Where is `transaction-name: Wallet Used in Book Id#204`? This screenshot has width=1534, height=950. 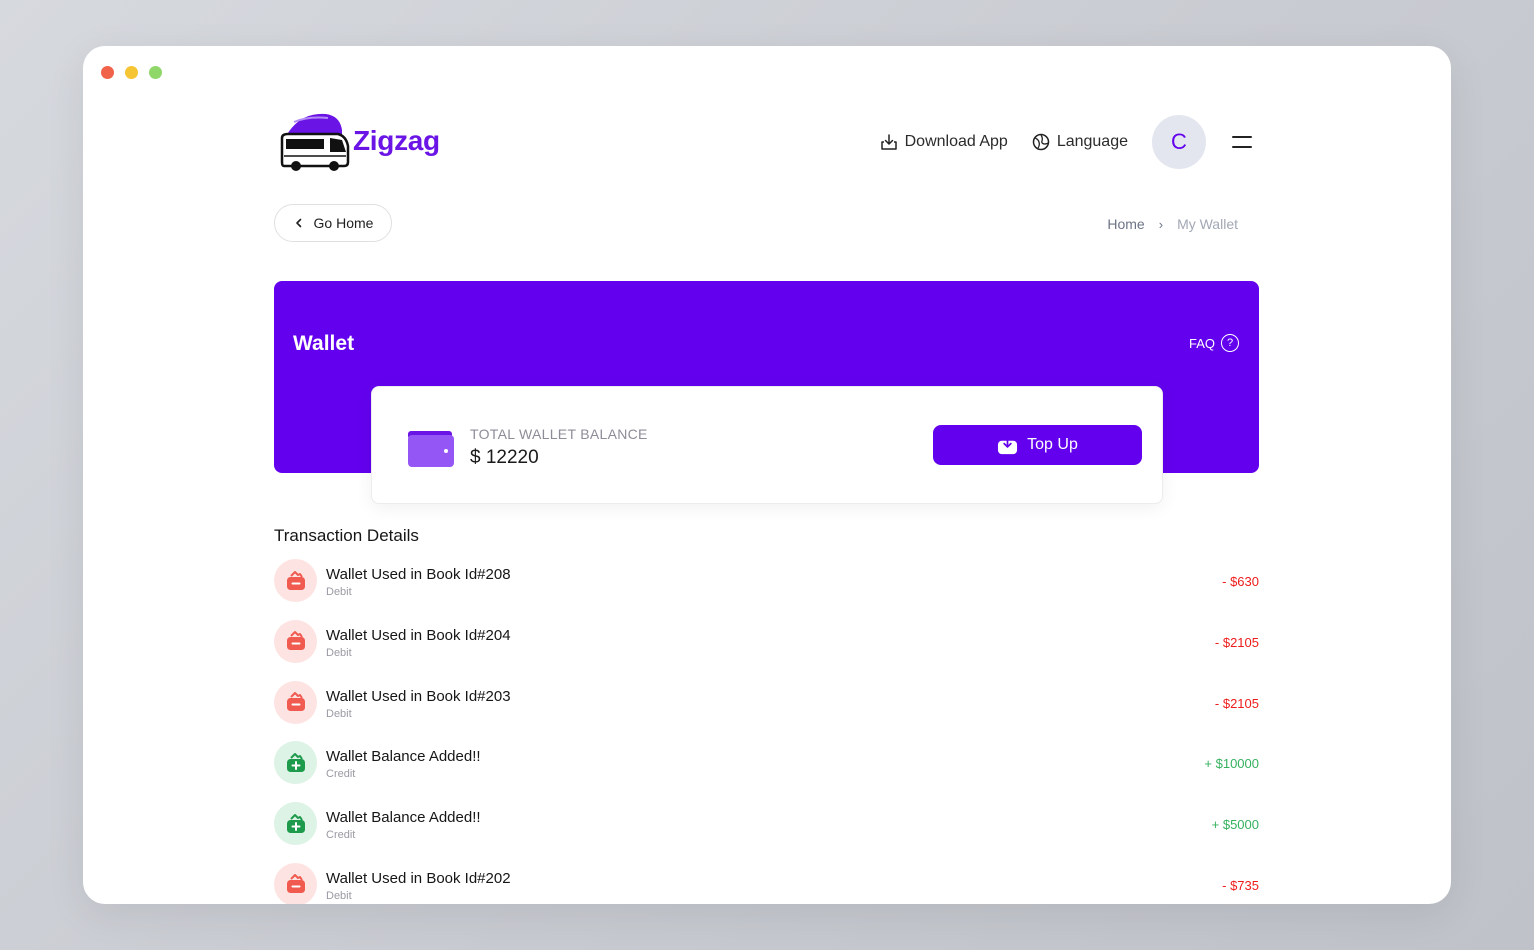 transaction-name: Wallet Used in Book Id#204 is located at coordinates (418, 635).